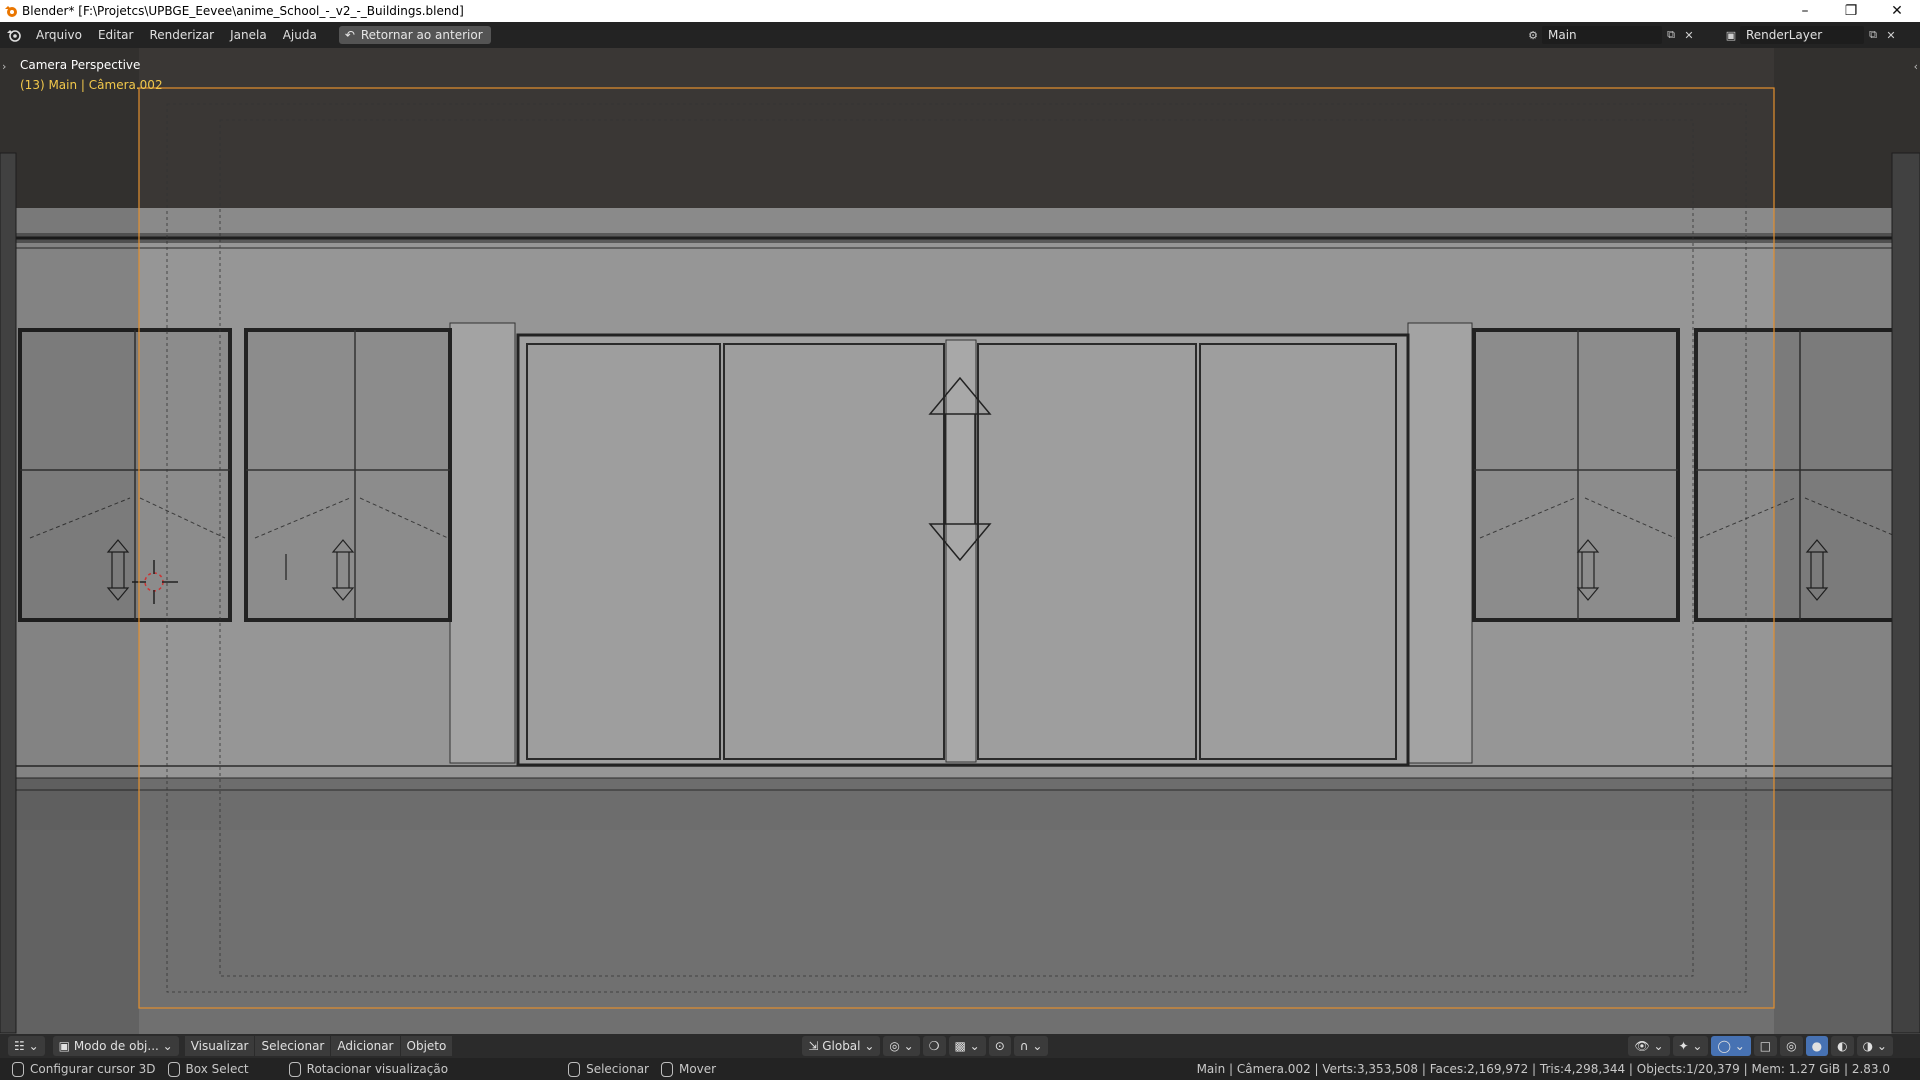 The width and height of the screenshot is (1920, 1080). What do you see at coordinates (1602, 35) in the screenshot?
I see `scene-name-field: Main` at bounding box center [1602, 35].